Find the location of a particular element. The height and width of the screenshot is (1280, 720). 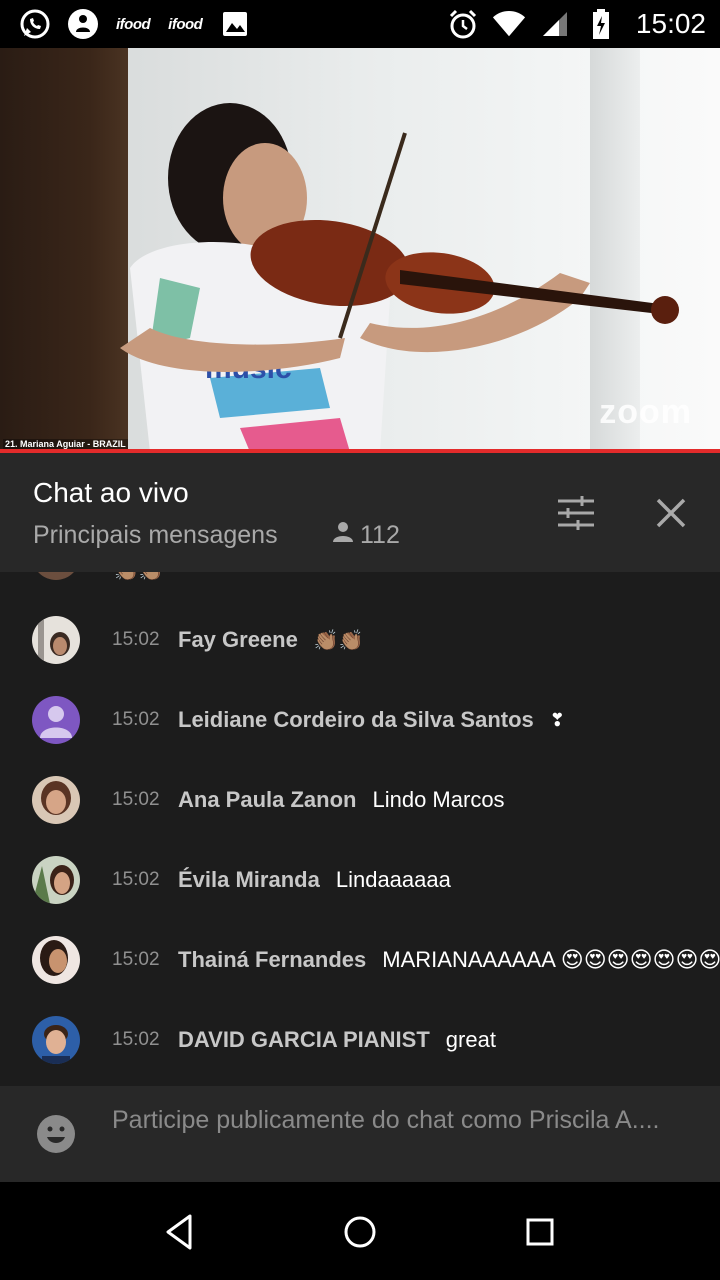

zoom-watermark: zoom is located at coordinates (645, 412).